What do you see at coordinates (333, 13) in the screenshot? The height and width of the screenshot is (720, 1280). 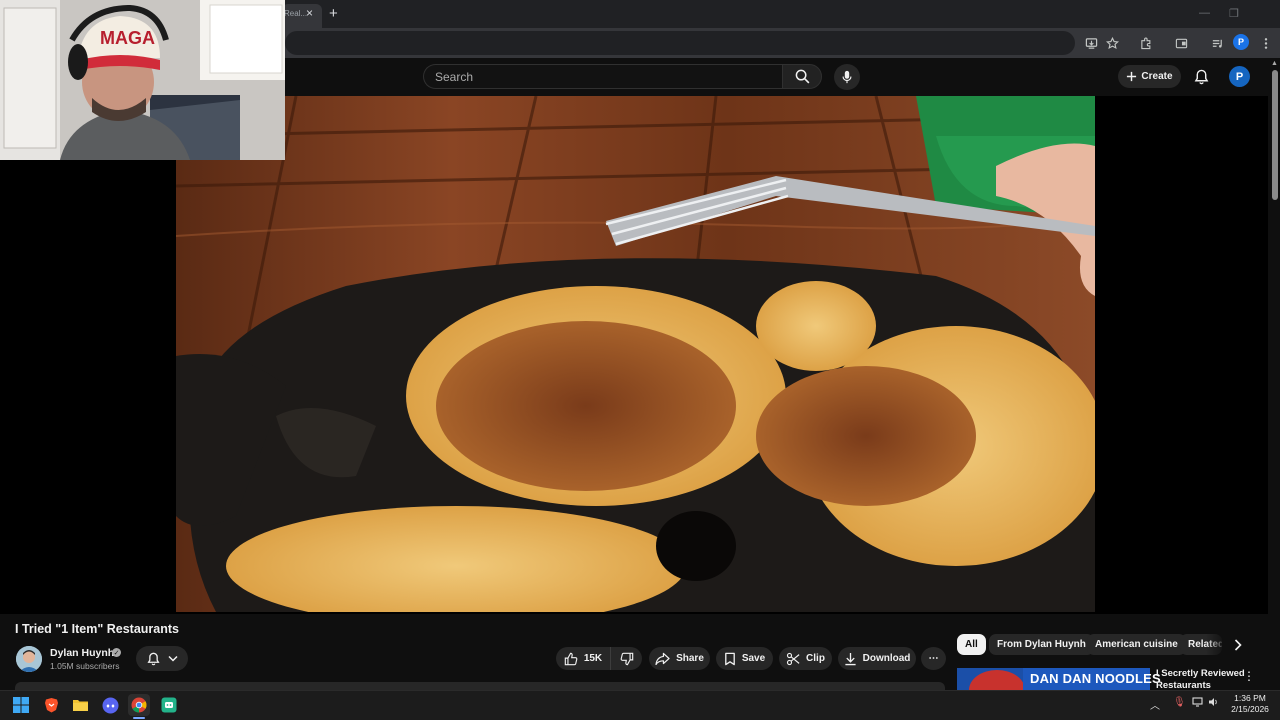 I see `new-tab-button: +` at bounding box center [333, 13].